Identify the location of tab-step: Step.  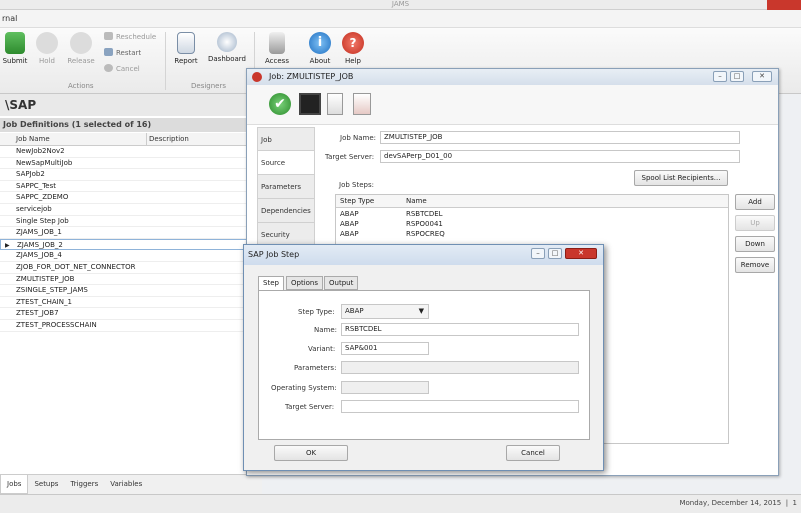
(271, 283).